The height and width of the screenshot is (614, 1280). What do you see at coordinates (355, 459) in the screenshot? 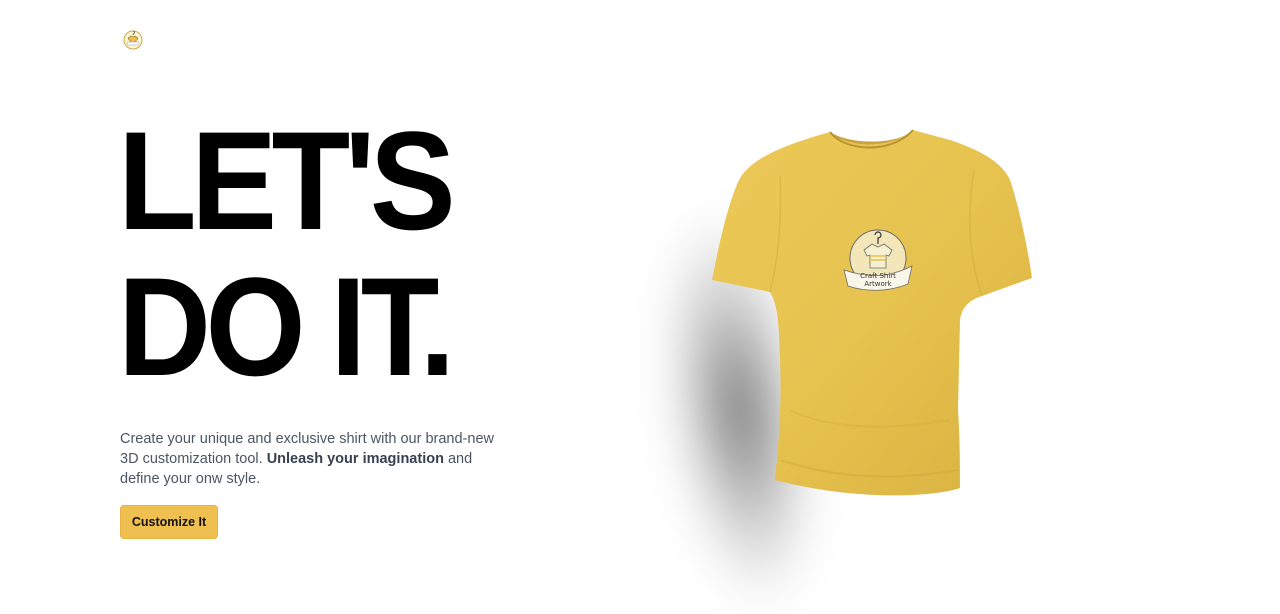
I see `description-emphasis: Unleash your imagination` at bounding box center [355, 459].